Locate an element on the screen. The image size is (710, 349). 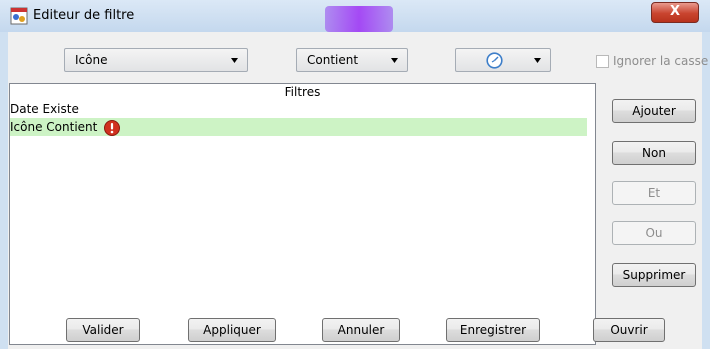
save-button: Enregistrer is located at coordinates (493, 330).